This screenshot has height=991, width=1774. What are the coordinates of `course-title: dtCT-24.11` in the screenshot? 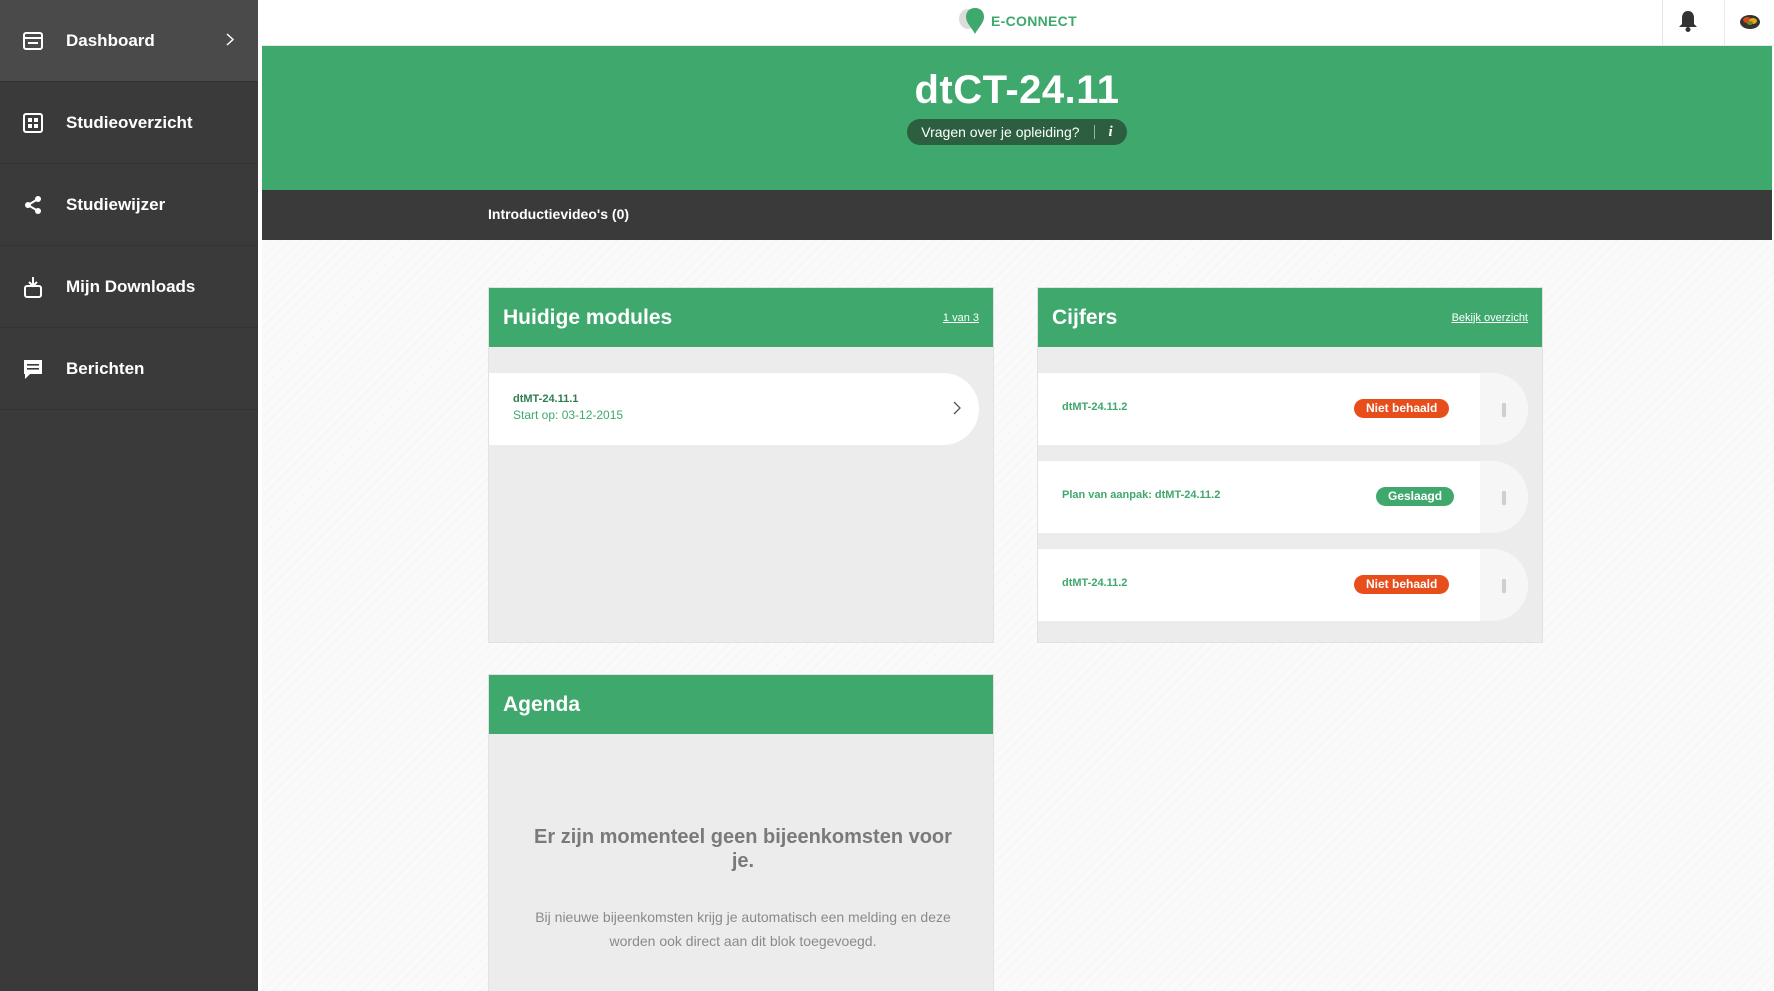 It's located at (1017, 90).